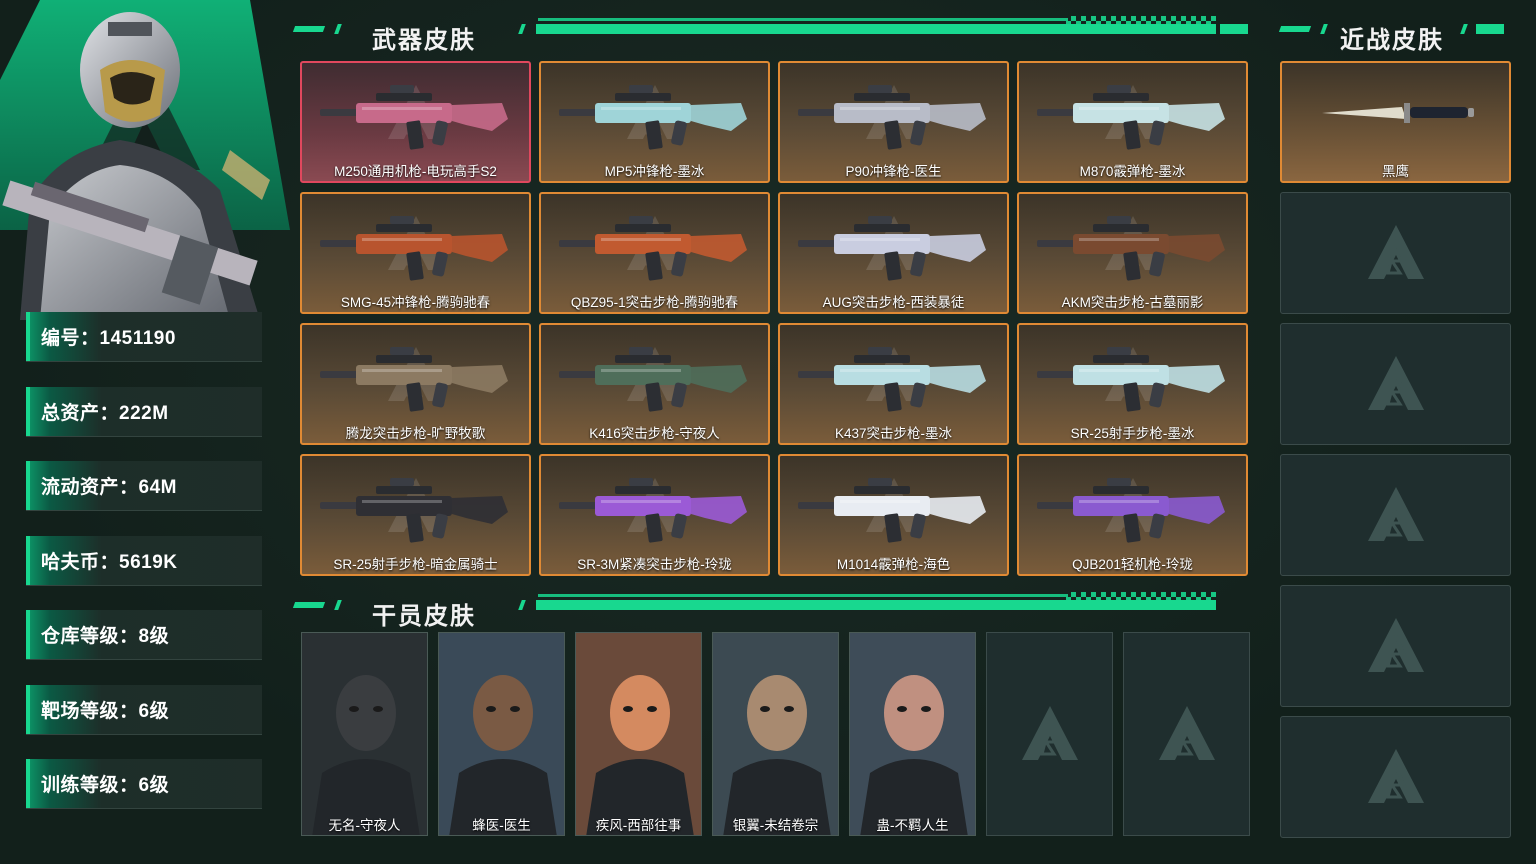 This screenshot has height=864, width=1536. What do you see at coordinates (415, 433) in the screenshot?
I see `weapon-skin-label: 腾龙突击步枪-旷野牧歌` at bounding box center [415, 433].